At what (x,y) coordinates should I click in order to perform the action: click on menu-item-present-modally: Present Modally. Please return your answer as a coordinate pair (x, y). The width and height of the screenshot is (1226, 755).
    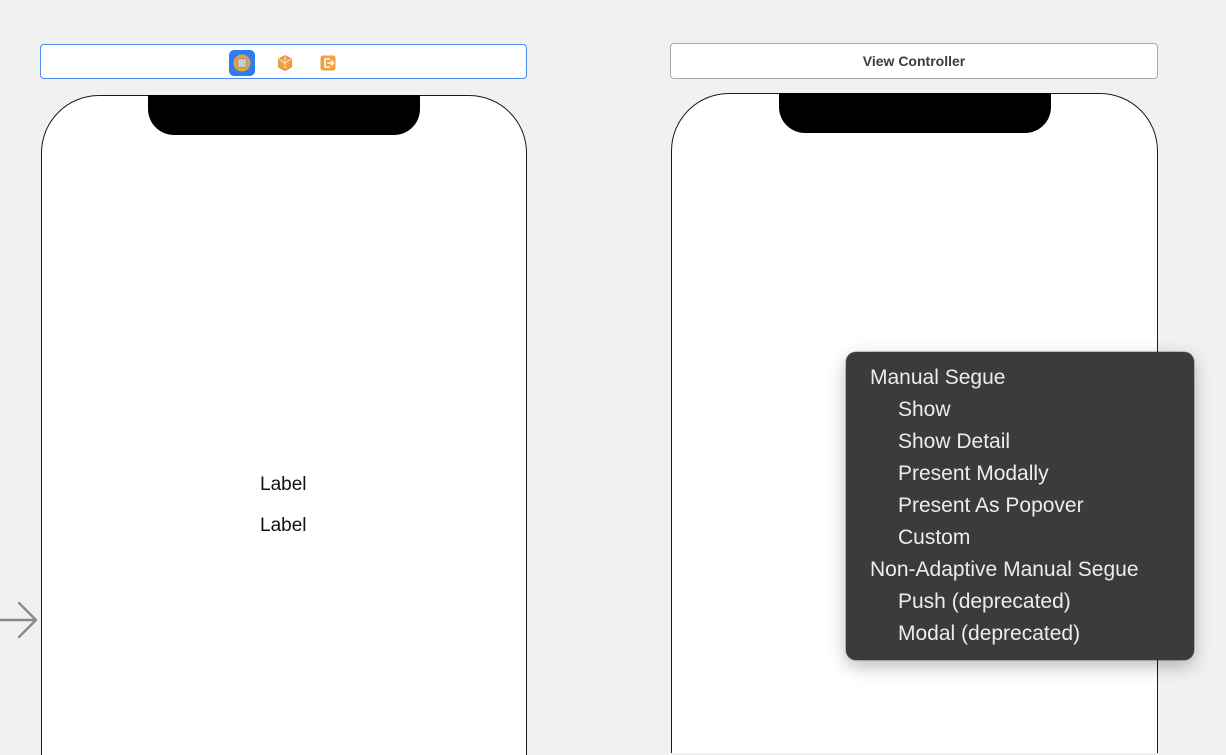
    Looking at the image, I should click on (1020, 474).